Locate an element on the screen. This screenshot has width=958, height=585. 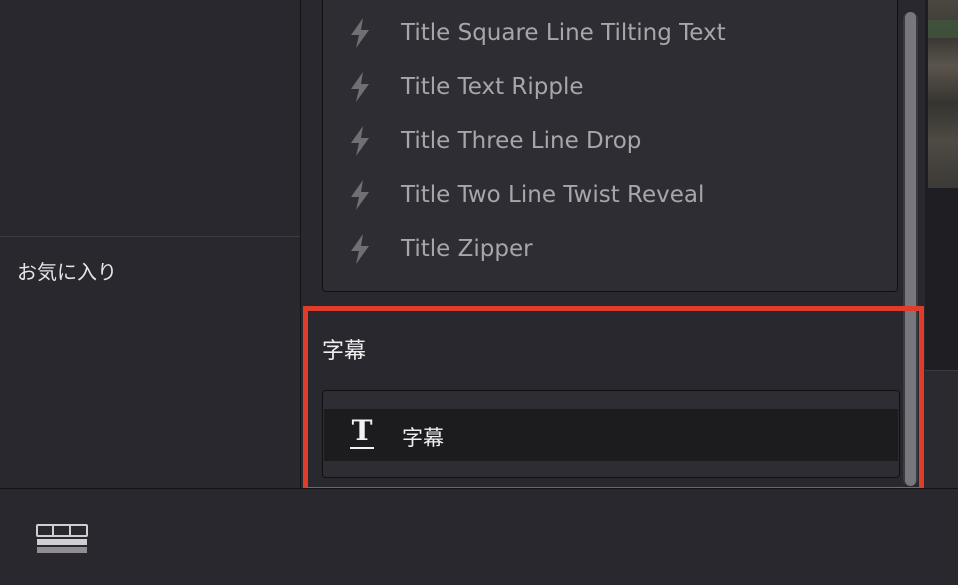
left-panel-divider is located at coordinates (150, 236).